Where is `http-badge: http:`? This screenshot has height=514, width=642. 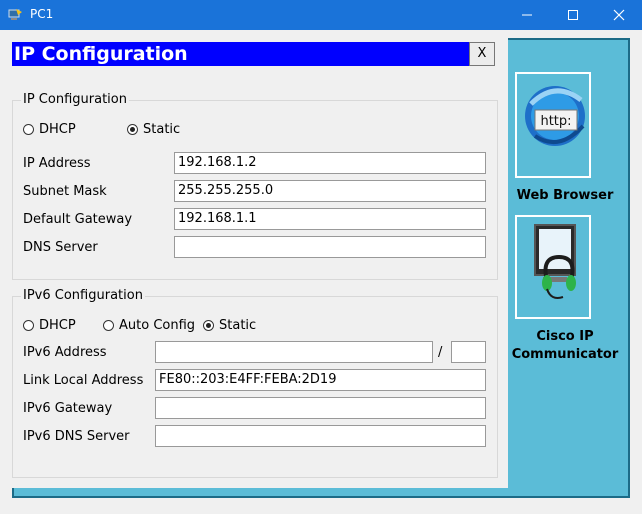 http-badge: http: is located at coordinates (555, 121).